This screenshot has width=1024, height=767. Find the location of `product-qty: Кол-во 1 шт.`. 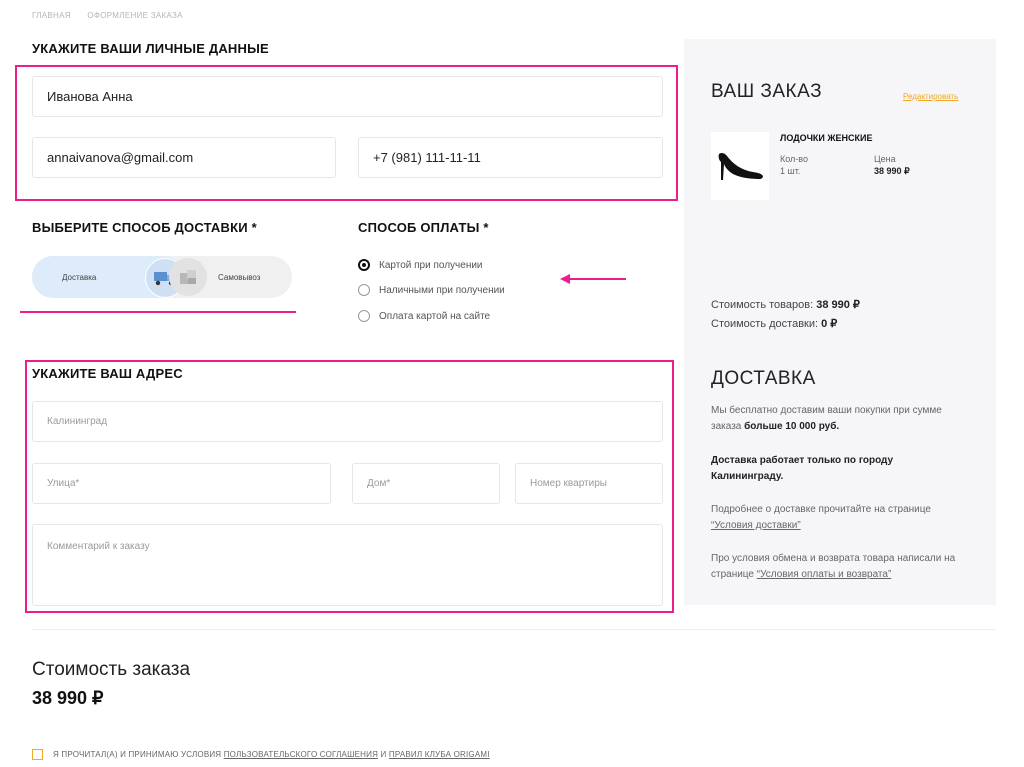

product-qty: Кол-во 1 шт. is located at coordinates (794, 165).